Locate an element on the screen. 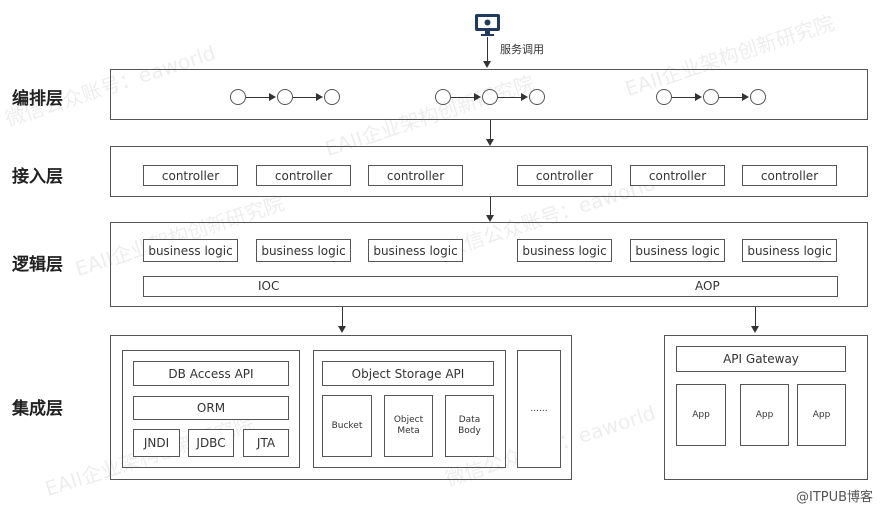 The width and height of the screenshot is (890, 509). aop-label: AOP is located at coordinates (707, 286).